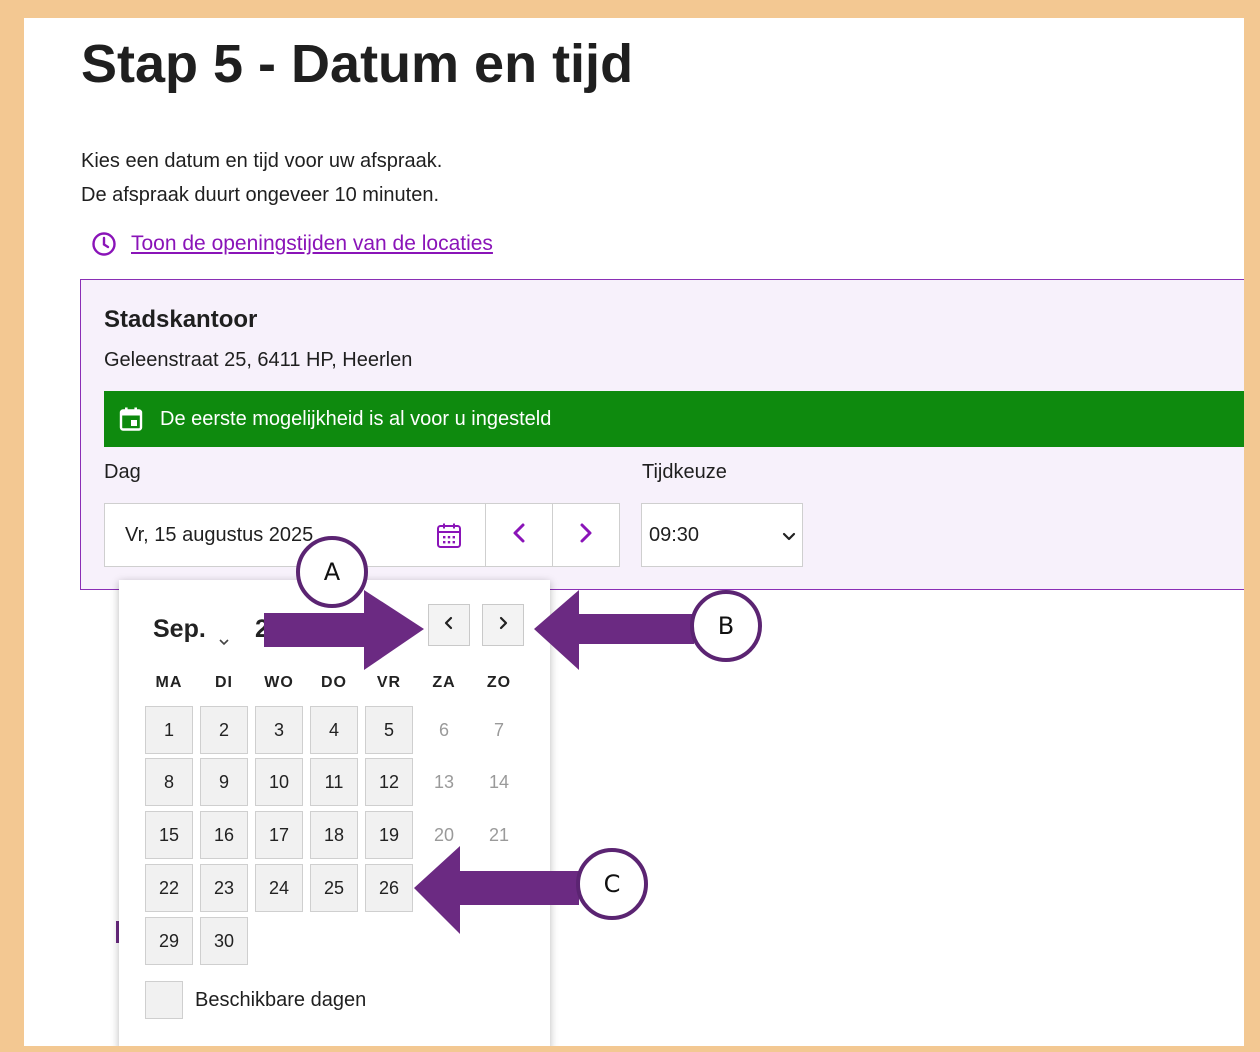  I want to click on day-cell-available: 1, so click(169, 730).